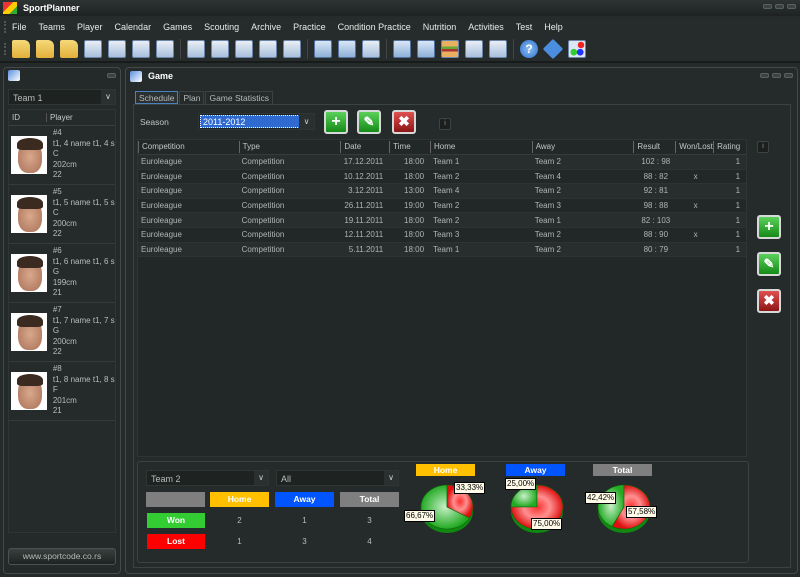 This screenshot has height=577, width=800. What do you see at coordinates (93, 49) in the screenshot?
I see `wizard-button` at bounding box center [93, 49].